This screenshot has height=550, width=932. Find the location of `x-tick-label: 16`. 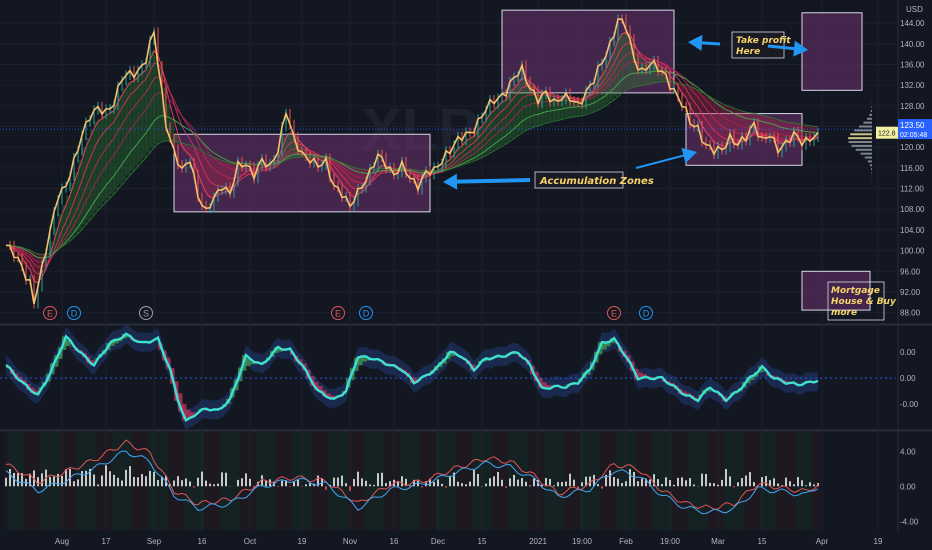

x-tick-label: 16 is located at coordinates (202, 541).